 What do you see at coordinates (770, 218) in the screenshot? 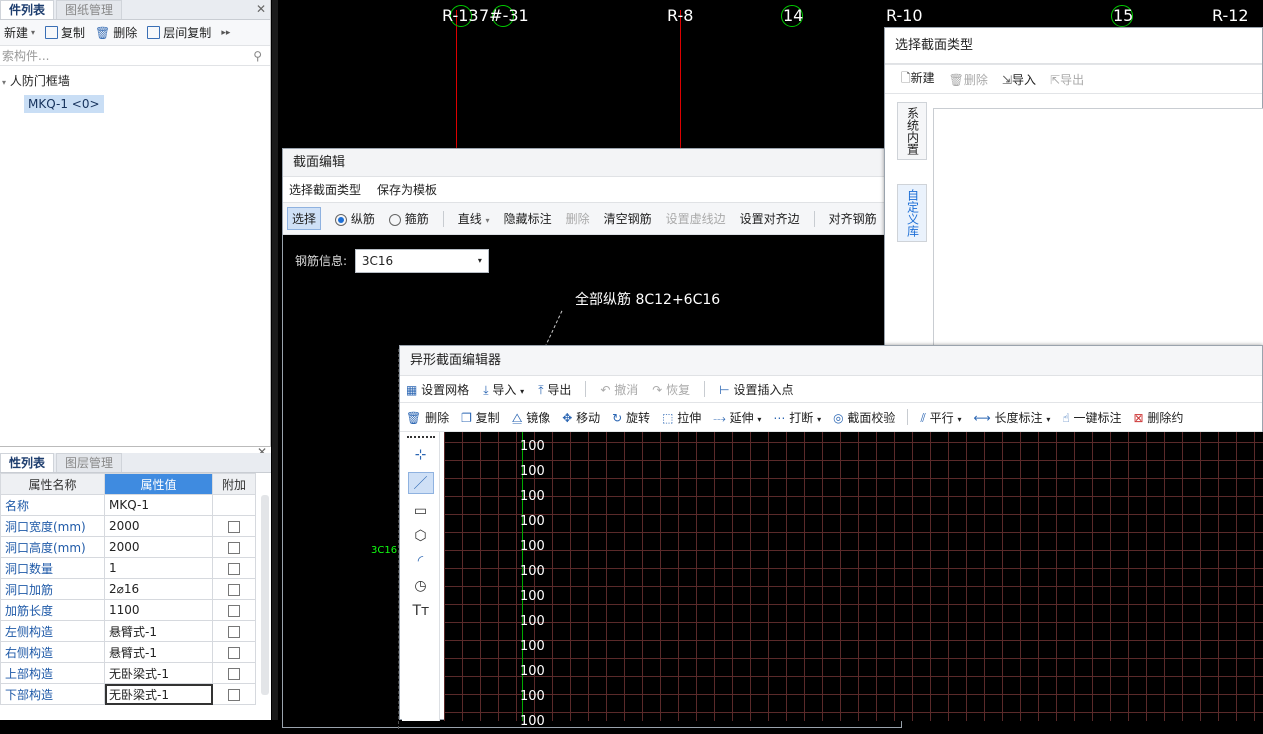
I see `set-align-edge-button: 设置对齐边` at bounding box center [770, 218].